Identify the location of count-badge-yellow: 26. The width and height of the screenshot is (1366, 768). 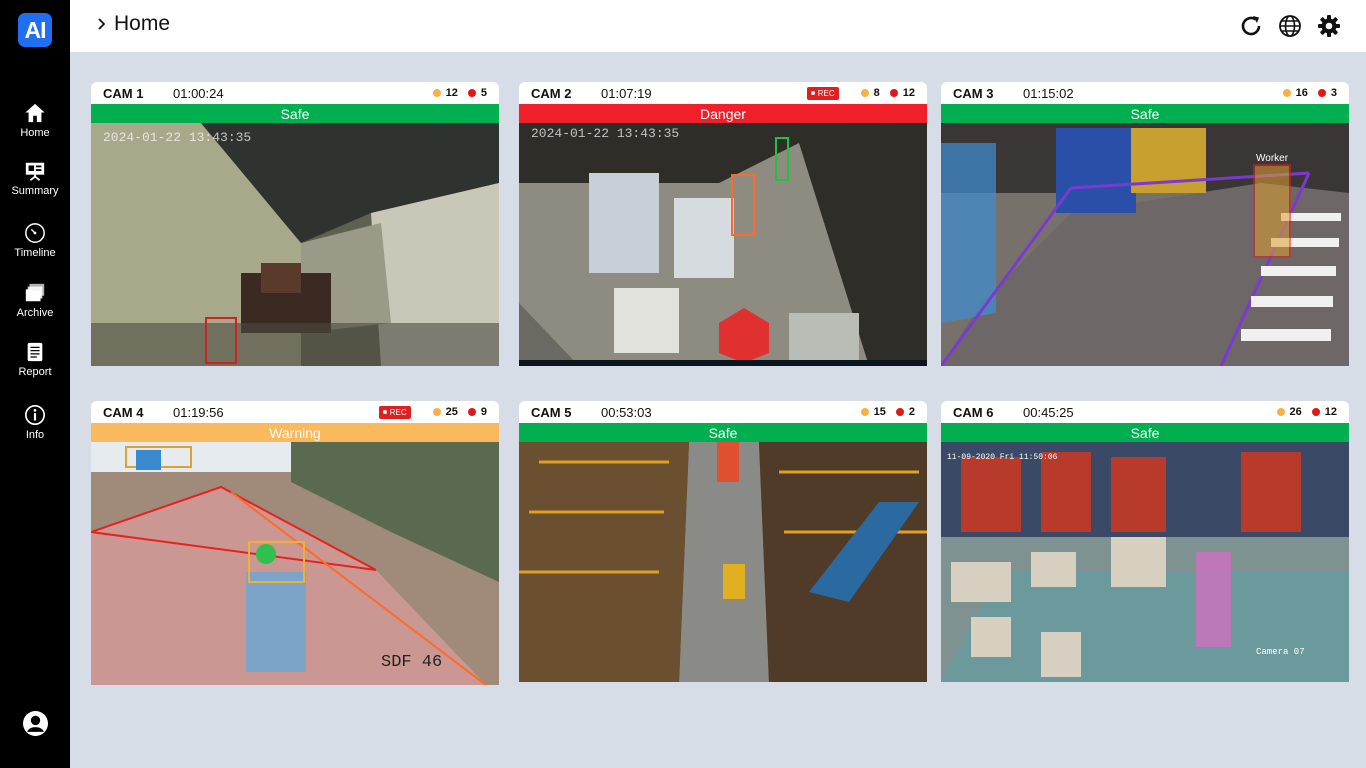
(1289, 412).